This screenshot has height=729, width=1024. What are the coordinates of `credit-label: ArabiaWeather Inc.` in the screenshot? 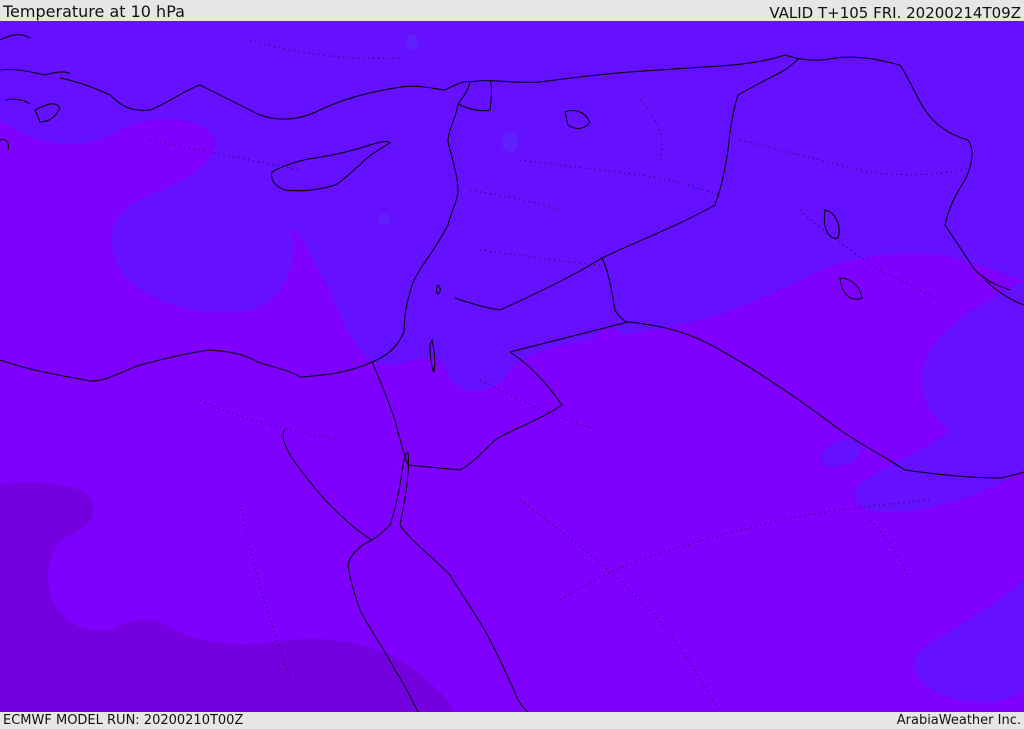 It's located at (958, 720).